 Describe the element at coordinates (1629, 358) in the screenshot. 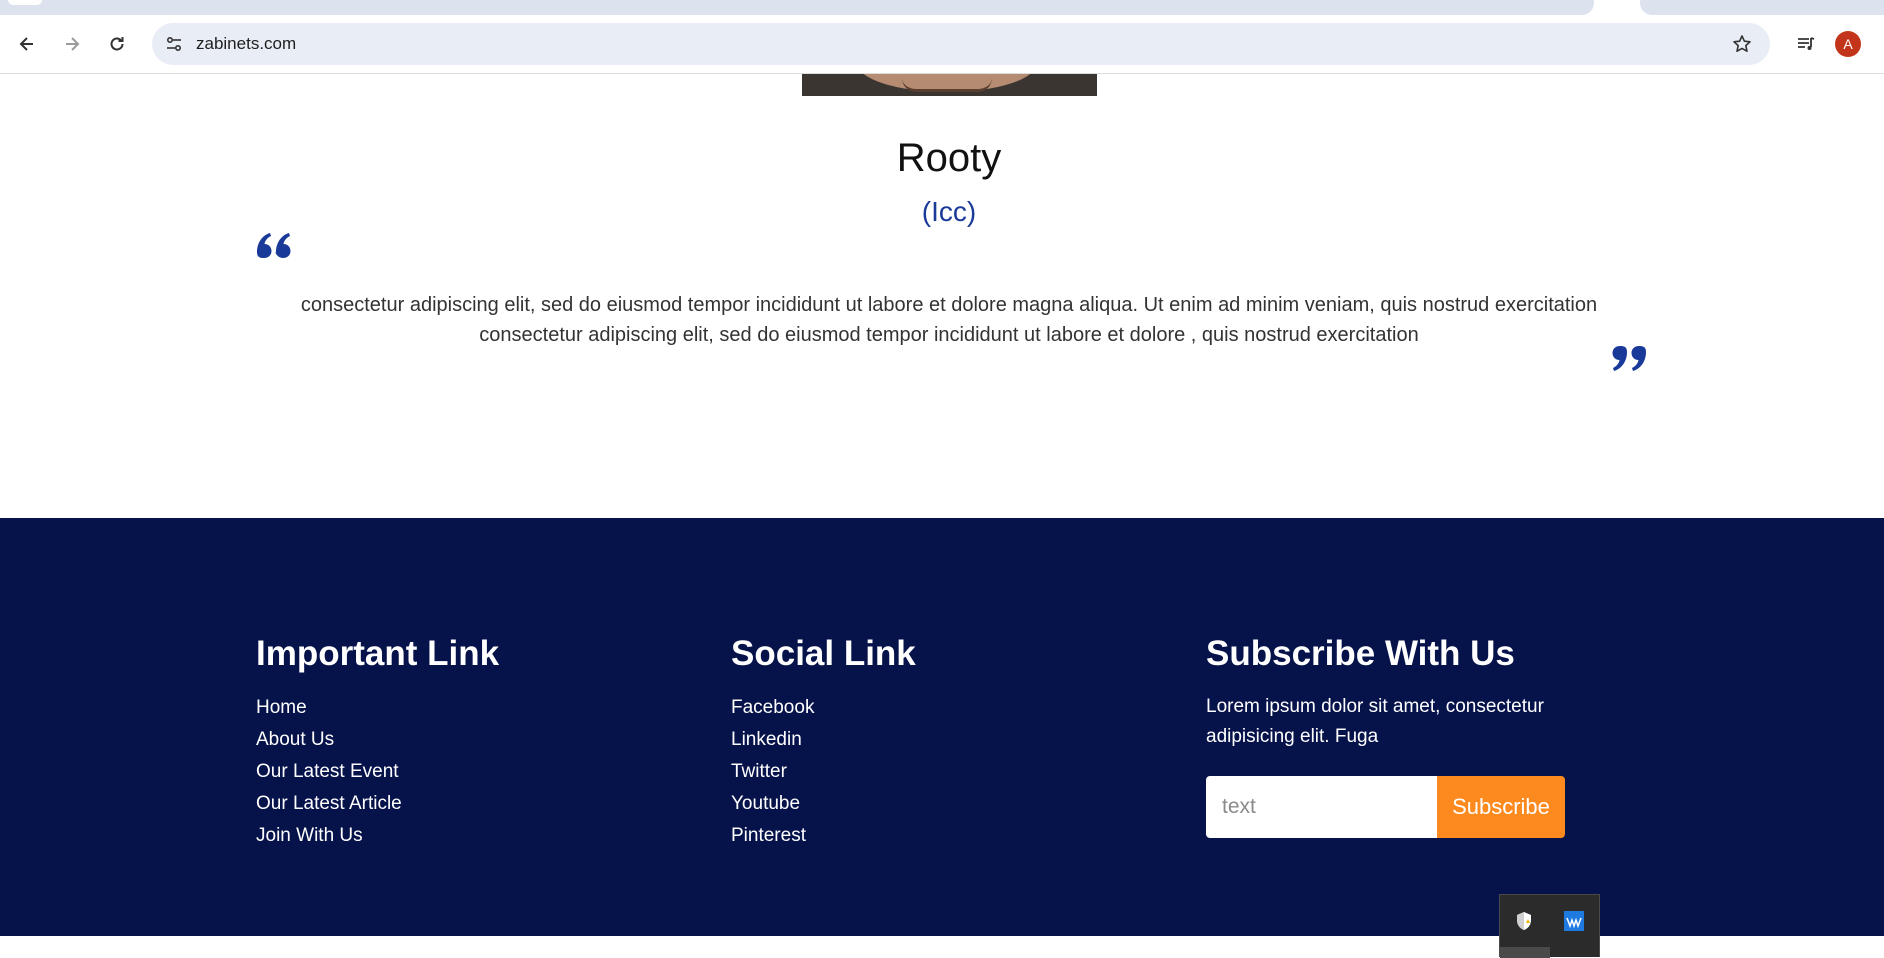

I see `close-quote-icon` at that location.